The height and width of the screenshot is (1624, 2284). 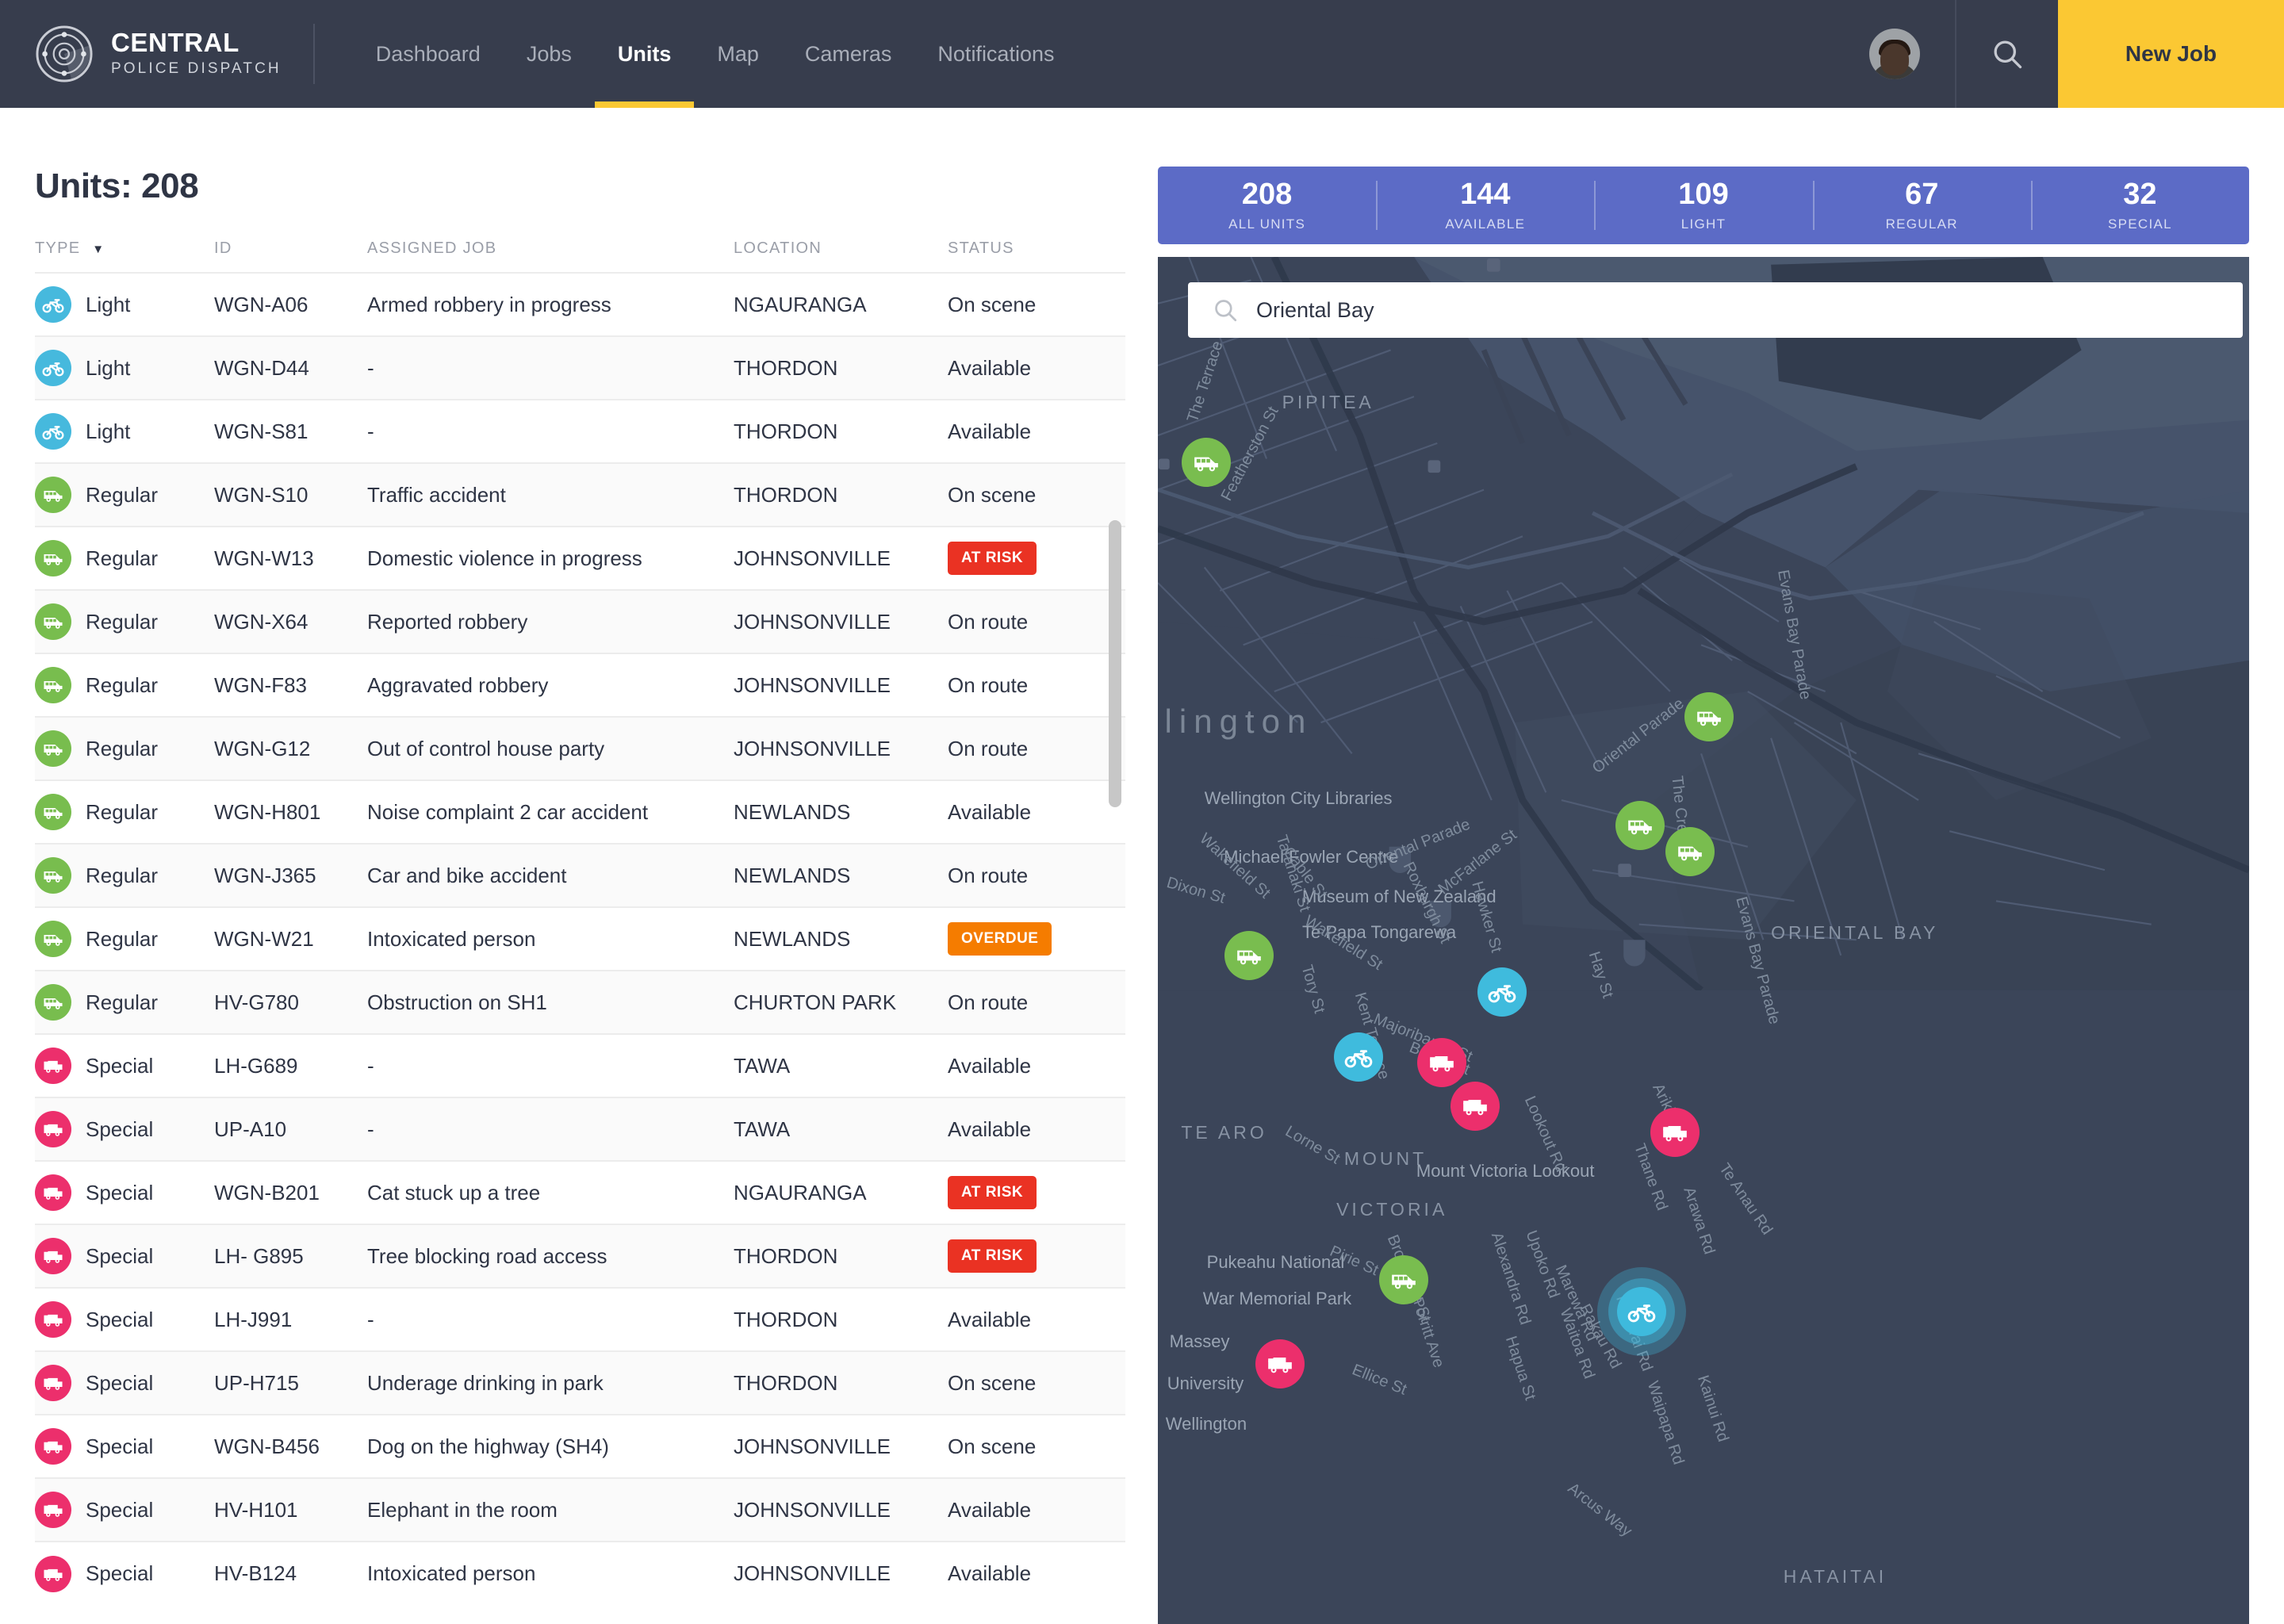 I want to click on global-search-button, so click(x=2007, y=54).